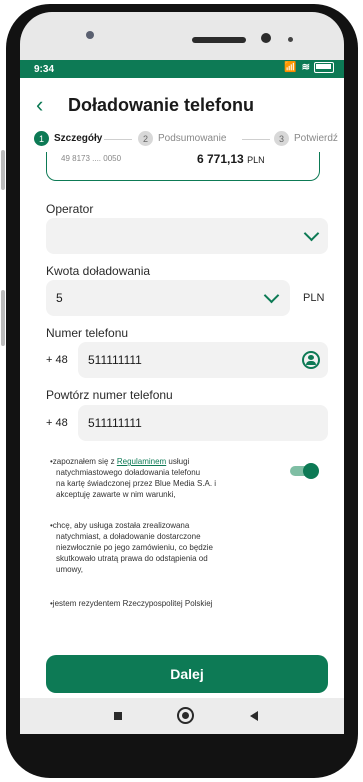  I want to click on front-sensor, so click(90, 35).